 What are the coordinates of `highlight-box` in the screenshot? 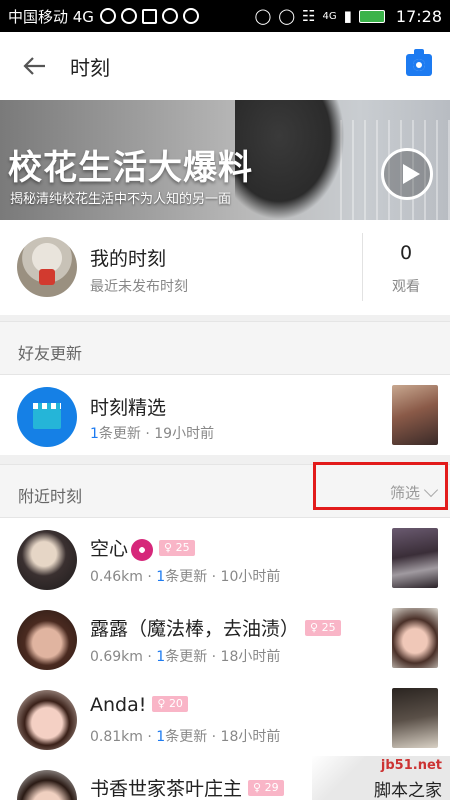 It's located at (380, 486).